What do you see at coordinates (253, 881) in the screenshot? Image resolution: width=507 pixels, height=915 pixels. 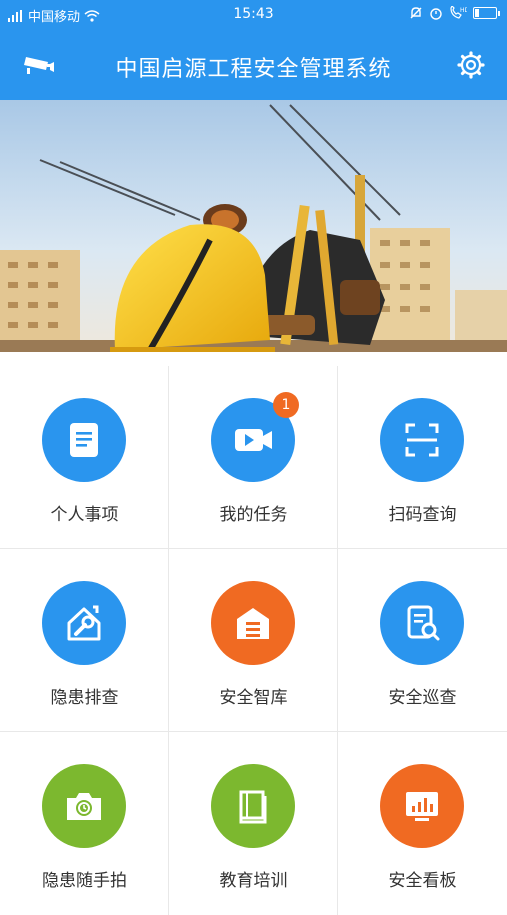 I see `menu-item-label: 教育培训` at bounding box center [253, 881].